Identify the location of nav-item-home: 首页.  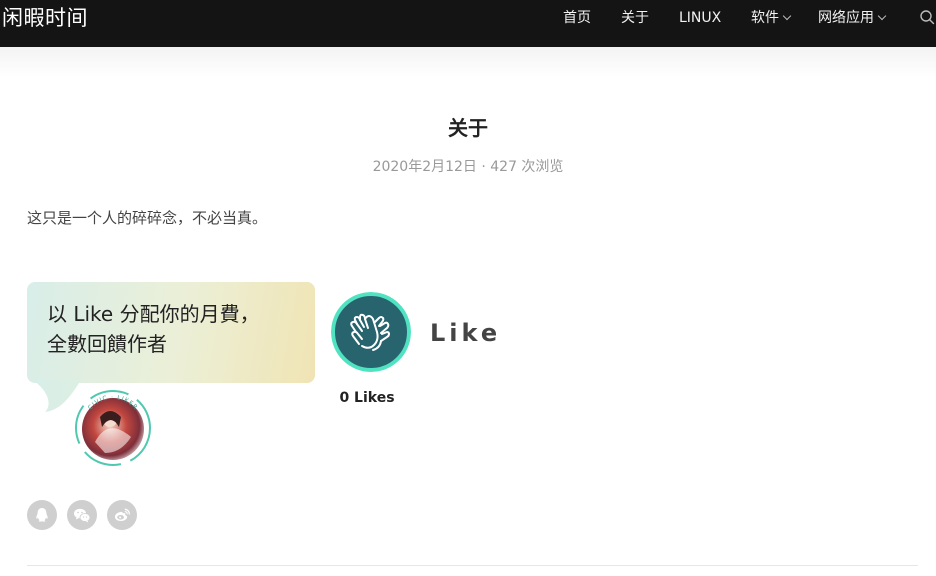
(577, 18).